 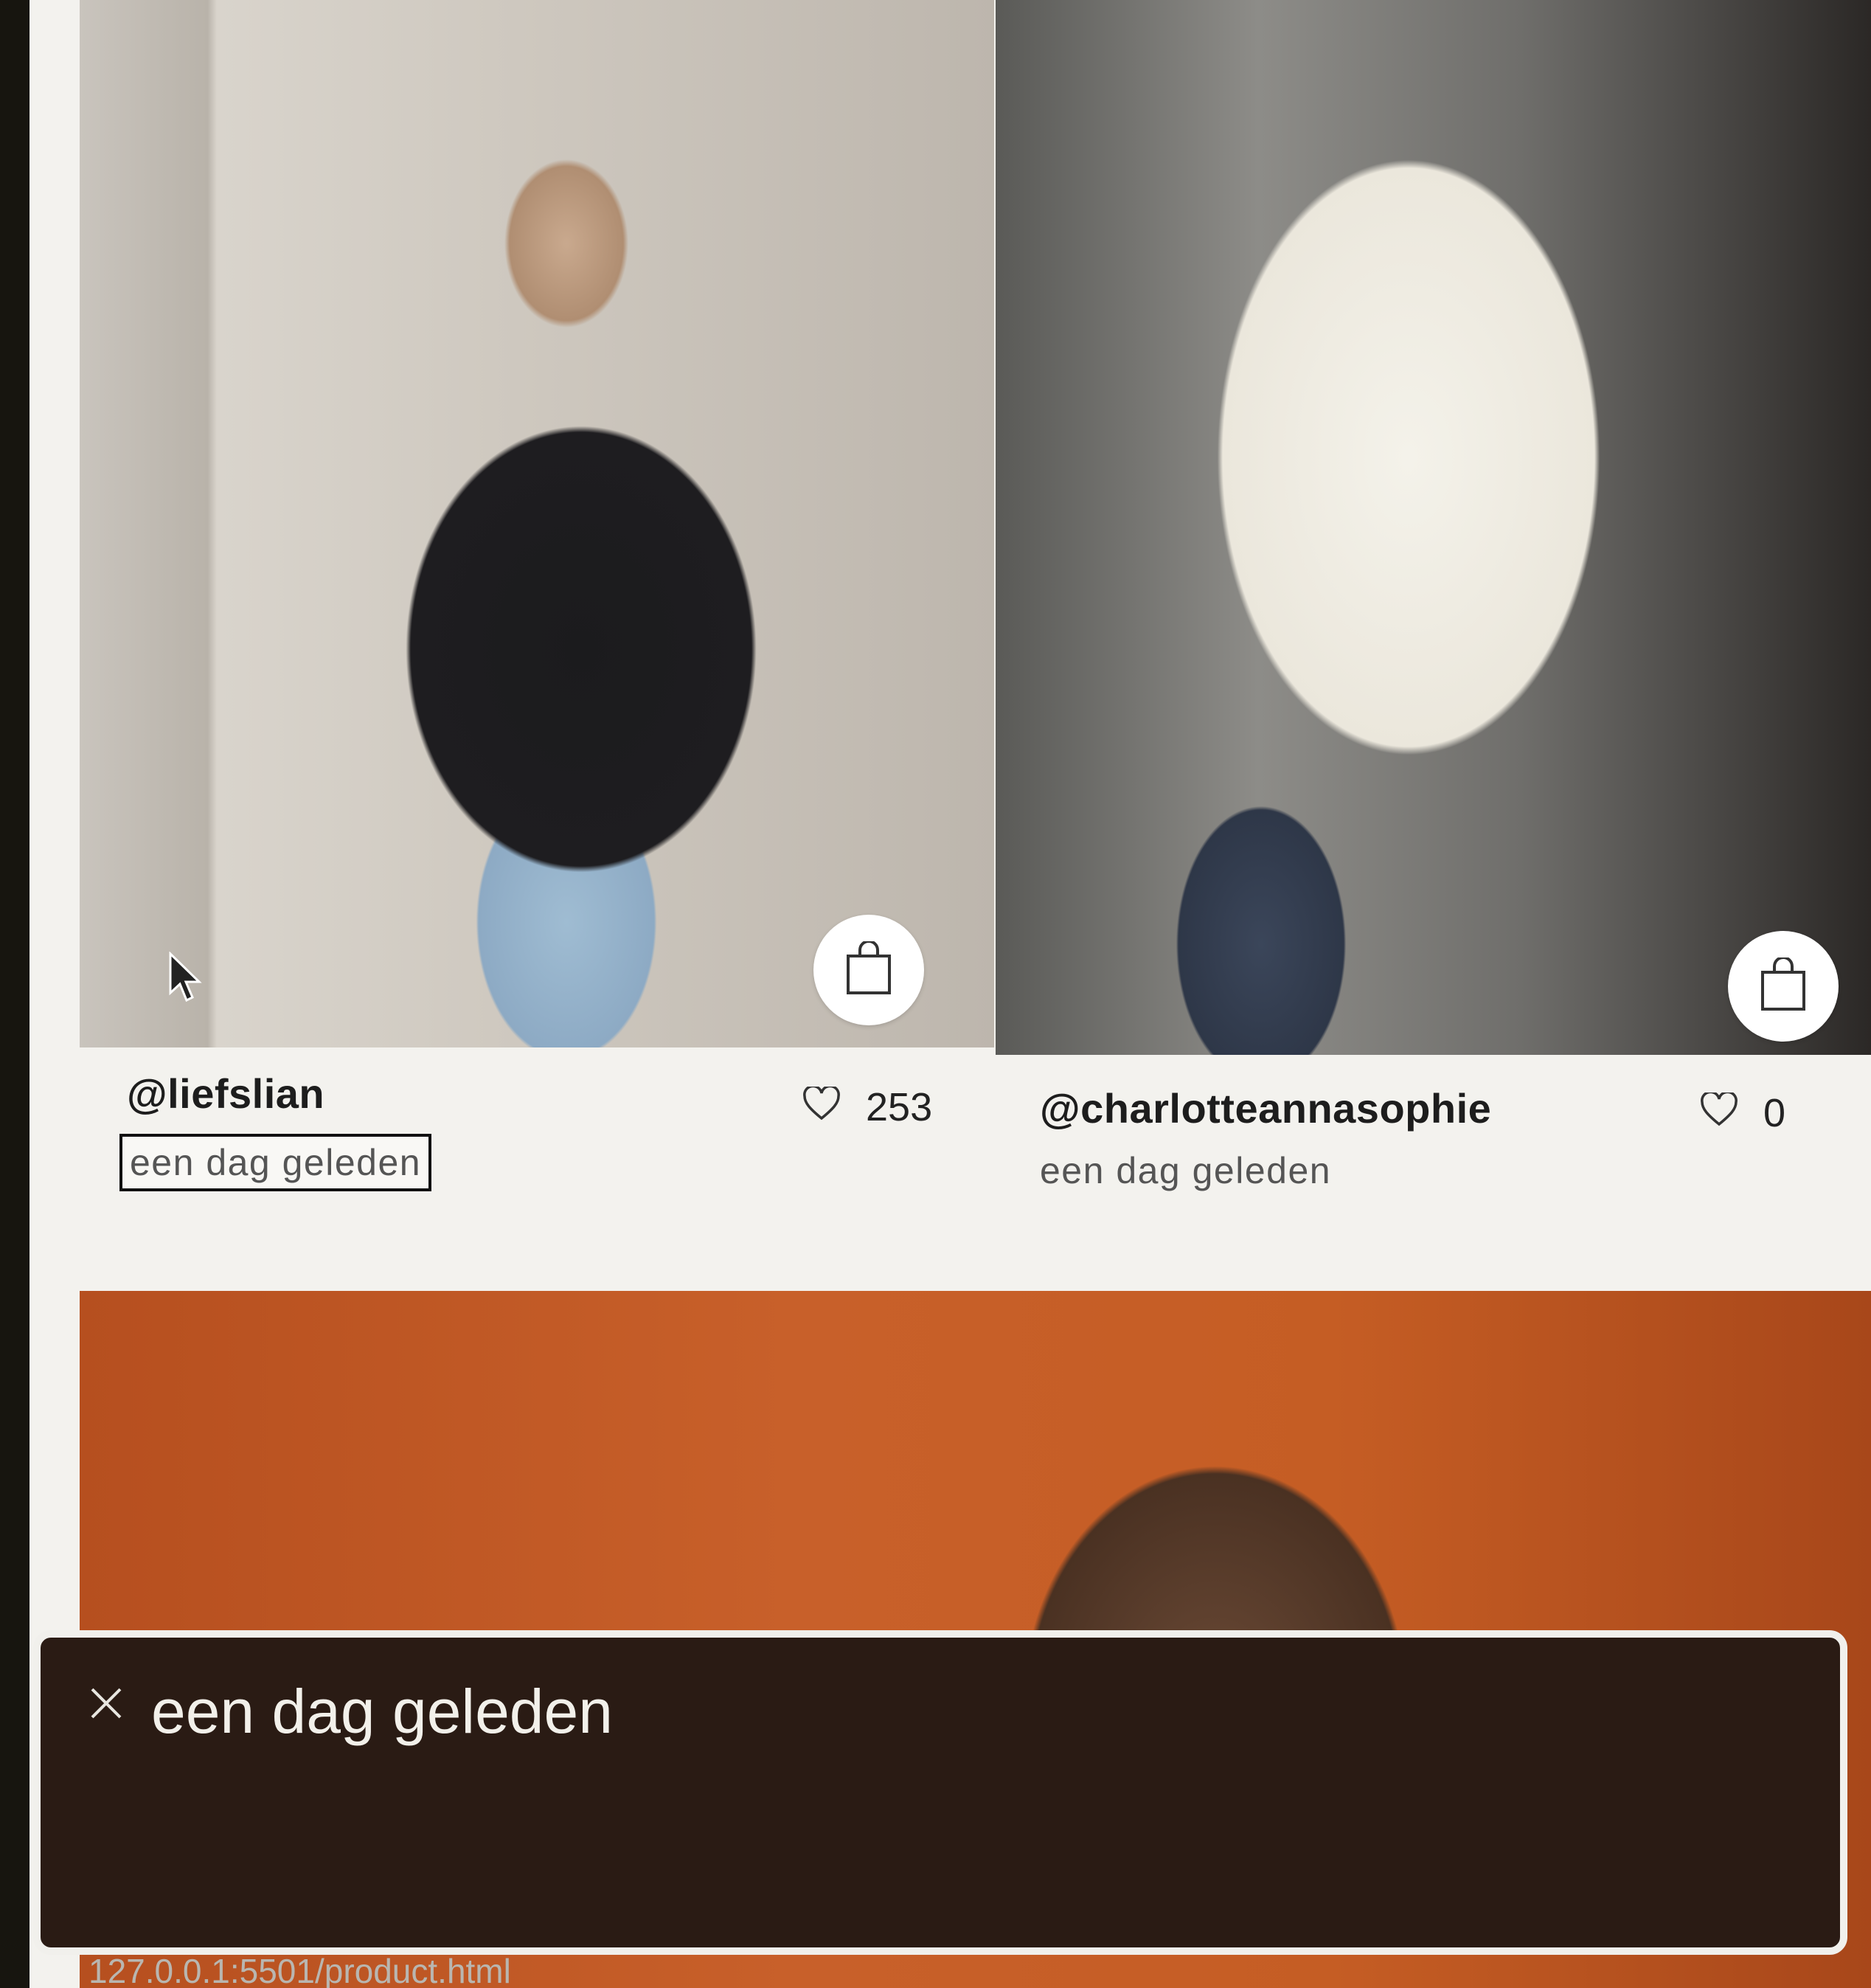 I want to click on tooltip-text: een dag geleden, so click(x=382, y=1712).